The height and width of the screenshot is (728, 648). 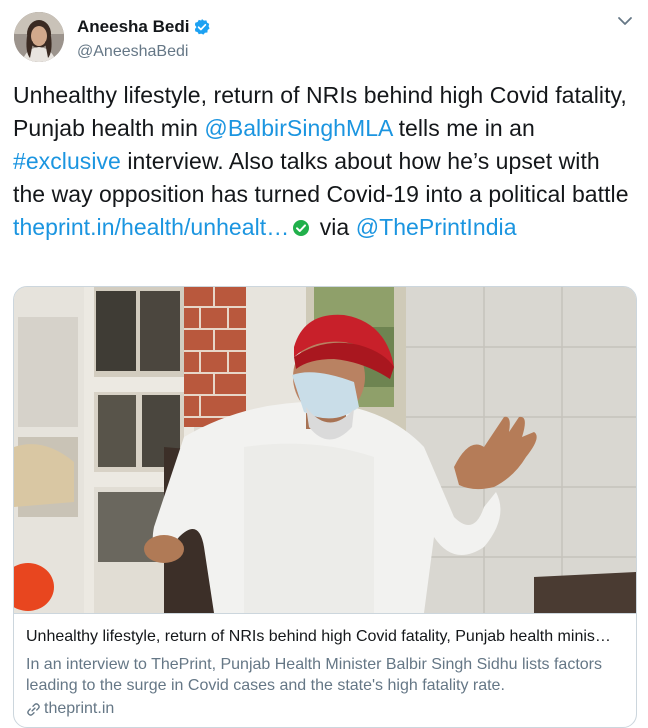 What do you see at coordinates (132, 52) in the screenshot?
I see `user-handle: @AneeshaBedi` at bounding box center [132, 52].